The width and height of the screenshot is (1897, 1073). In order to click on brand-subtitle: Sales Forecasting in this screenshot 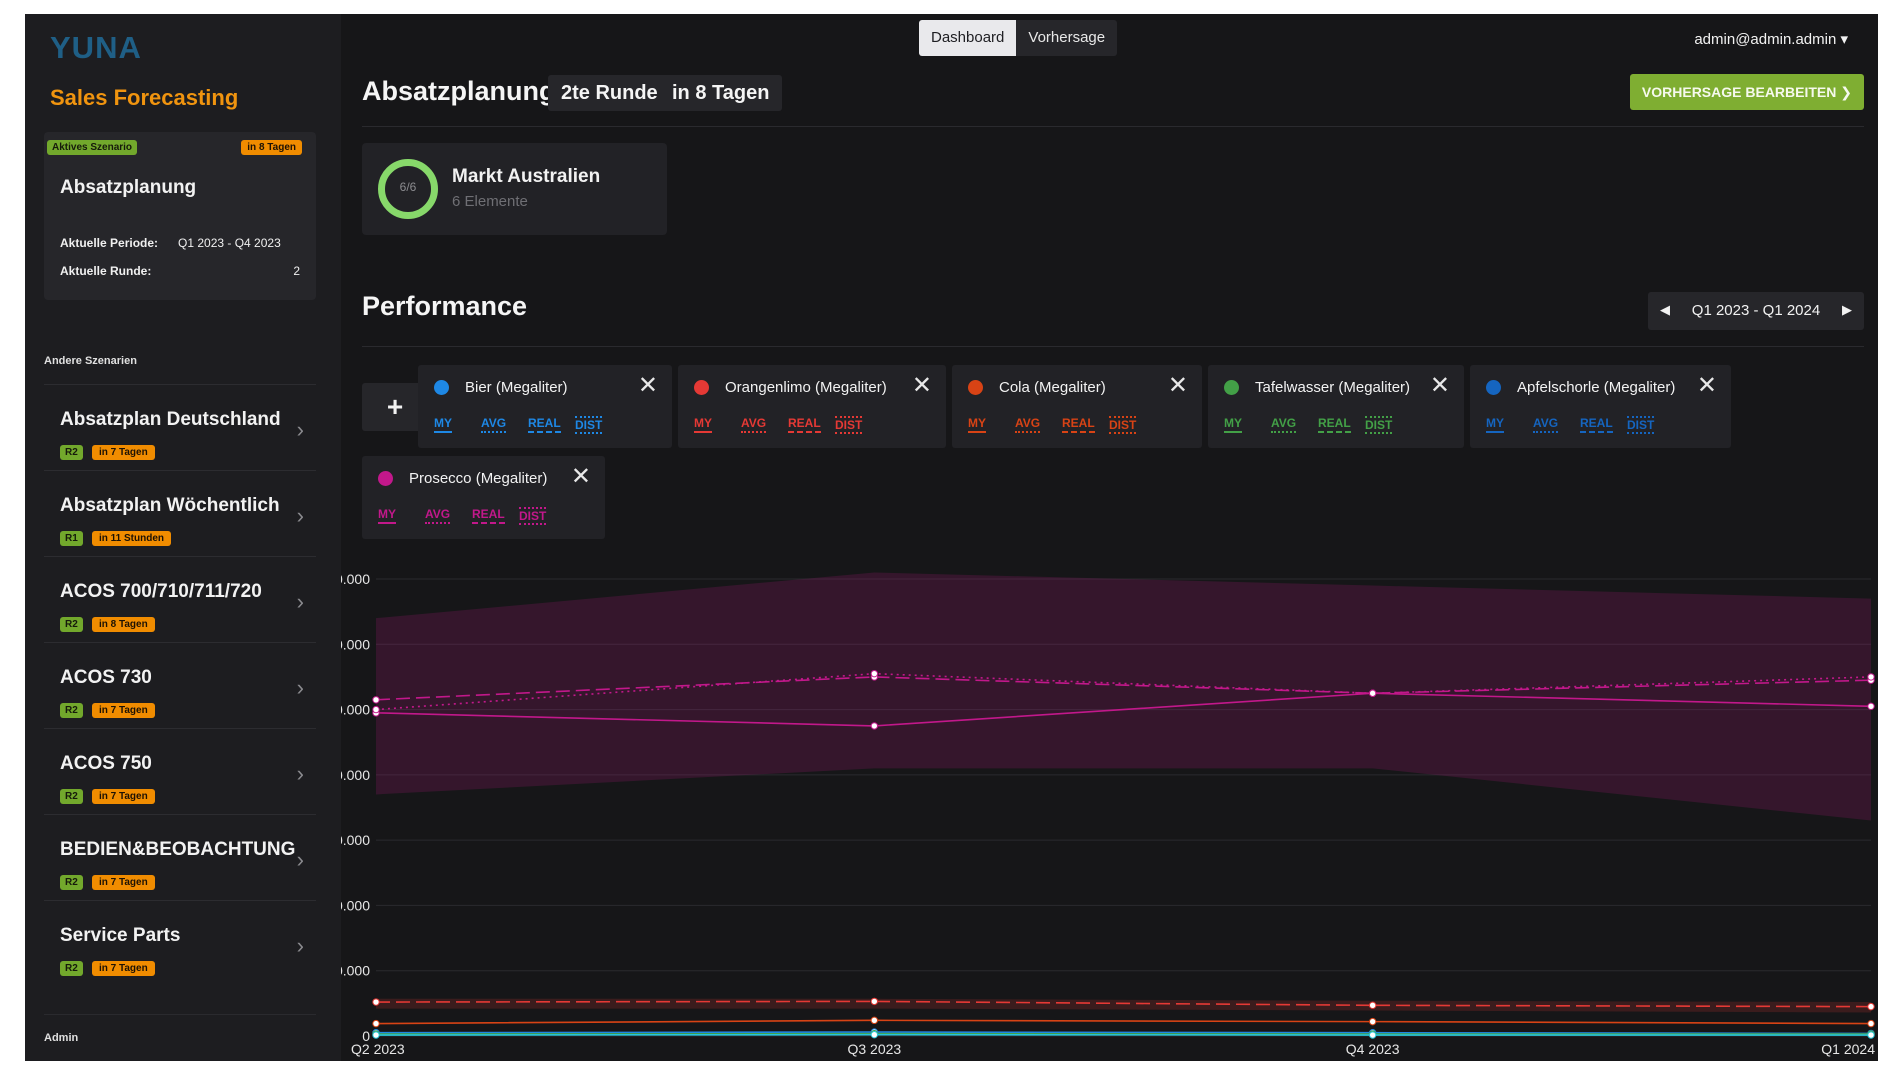, I will do `click(144, 97)`.